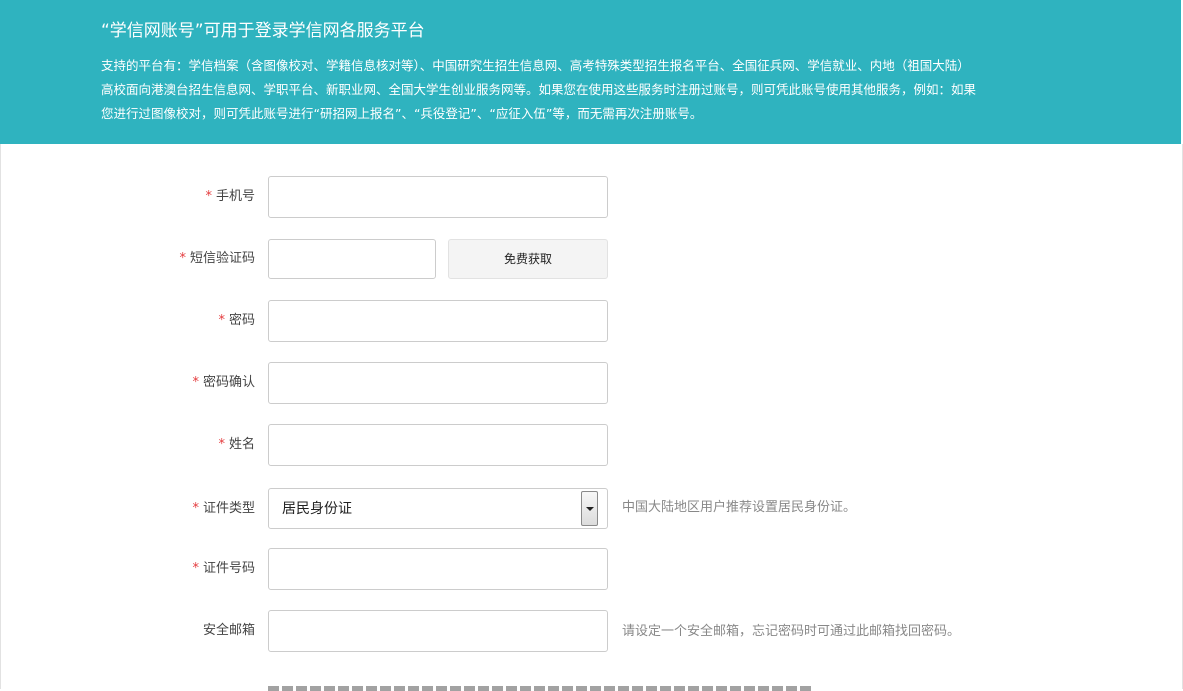  What do you see at coordinates (128, 259) in the screenshot?
I see `sms-code-label: * 短信验证码` at bounding box center [128, 259].